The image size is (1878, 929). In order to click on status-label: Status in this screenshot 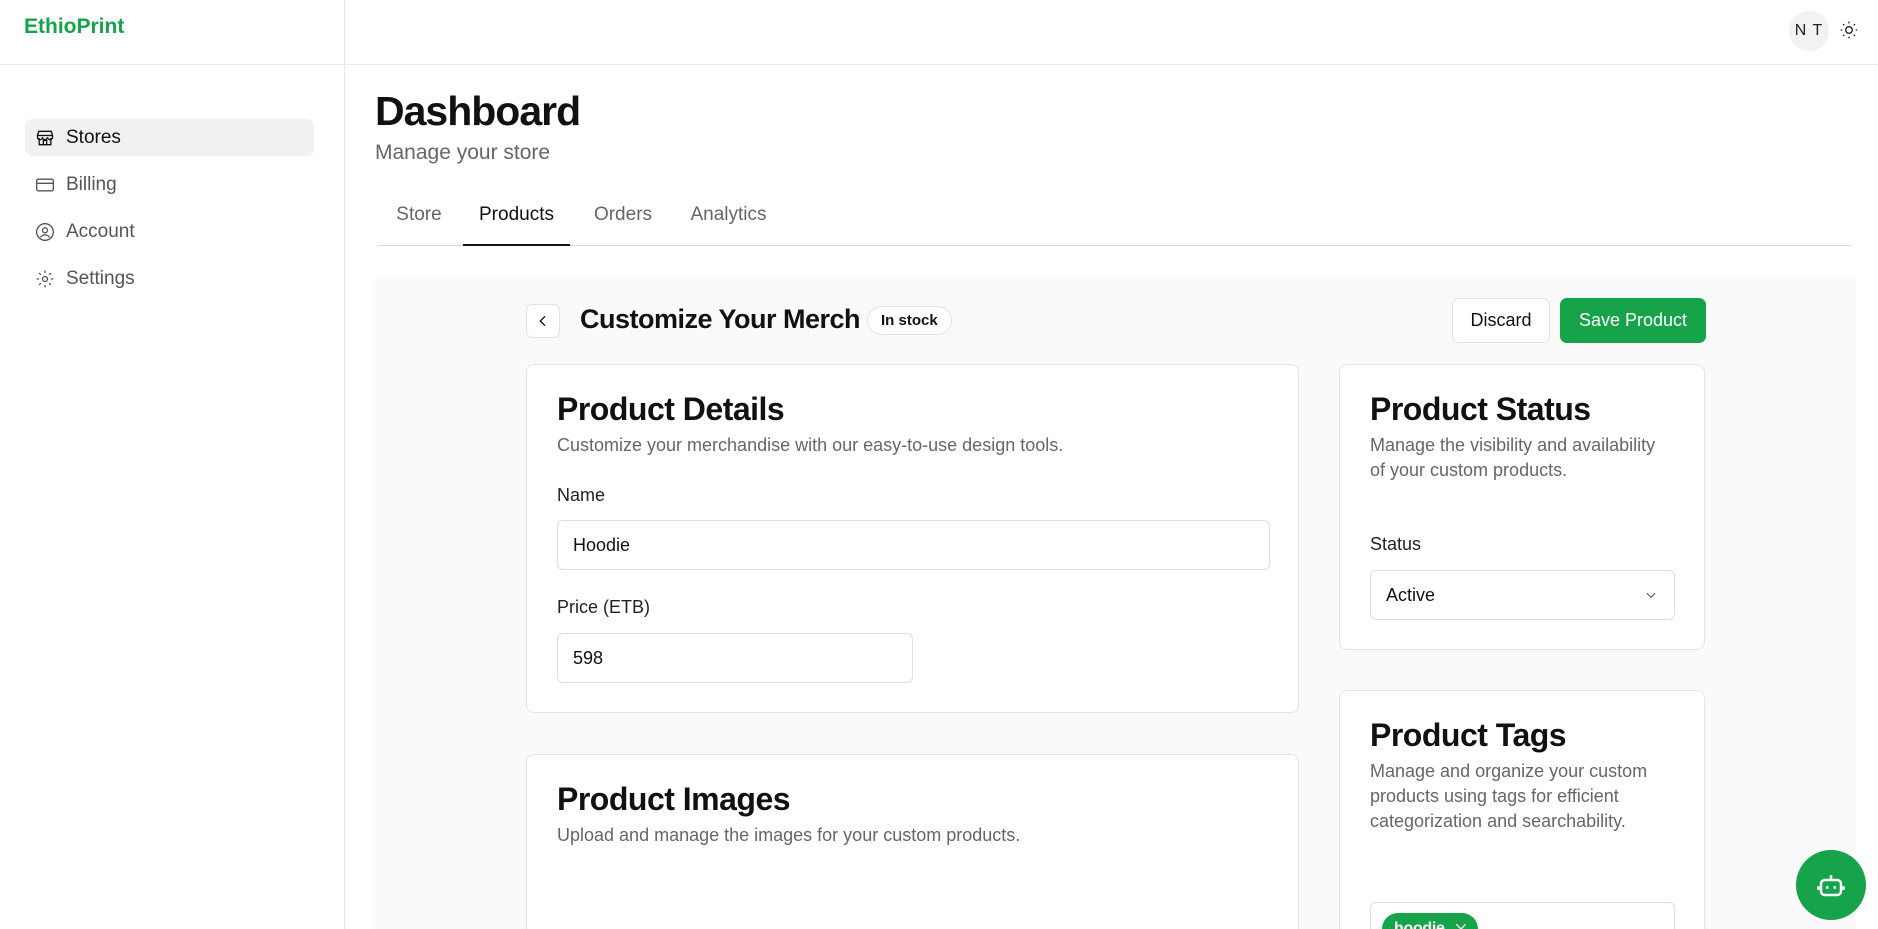, I will do `click(1396, 544)`.